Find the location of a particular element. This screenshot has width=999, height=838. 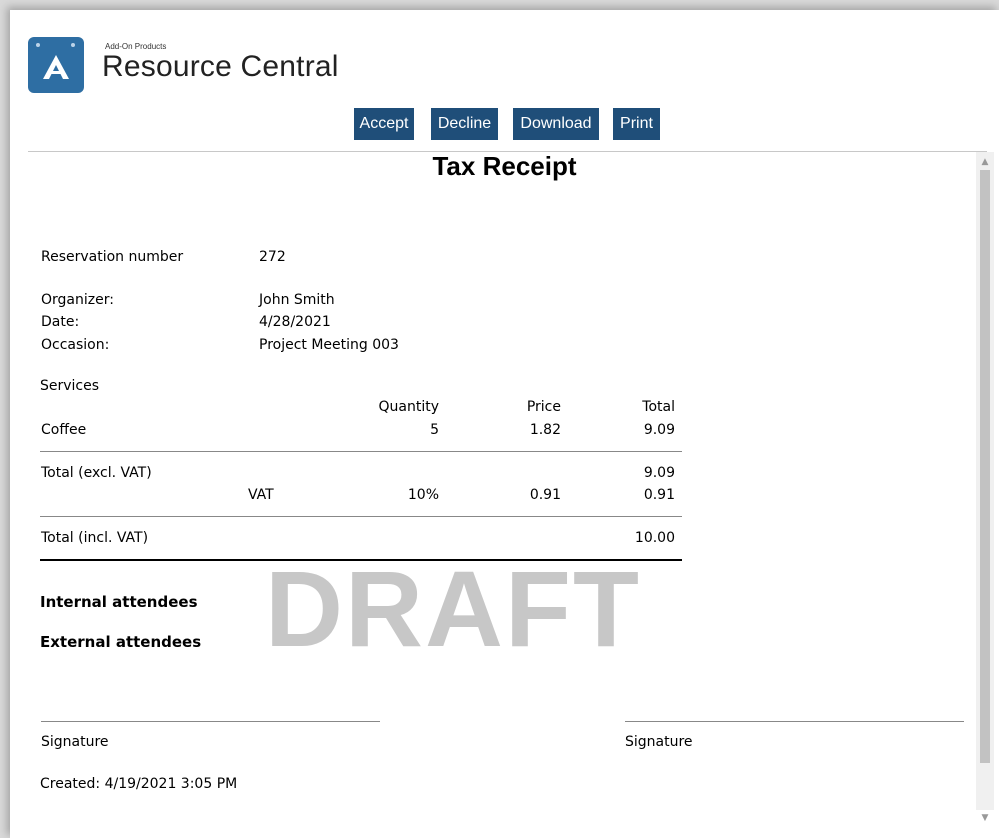

services-label: Services is located at coordinates (70, 386).